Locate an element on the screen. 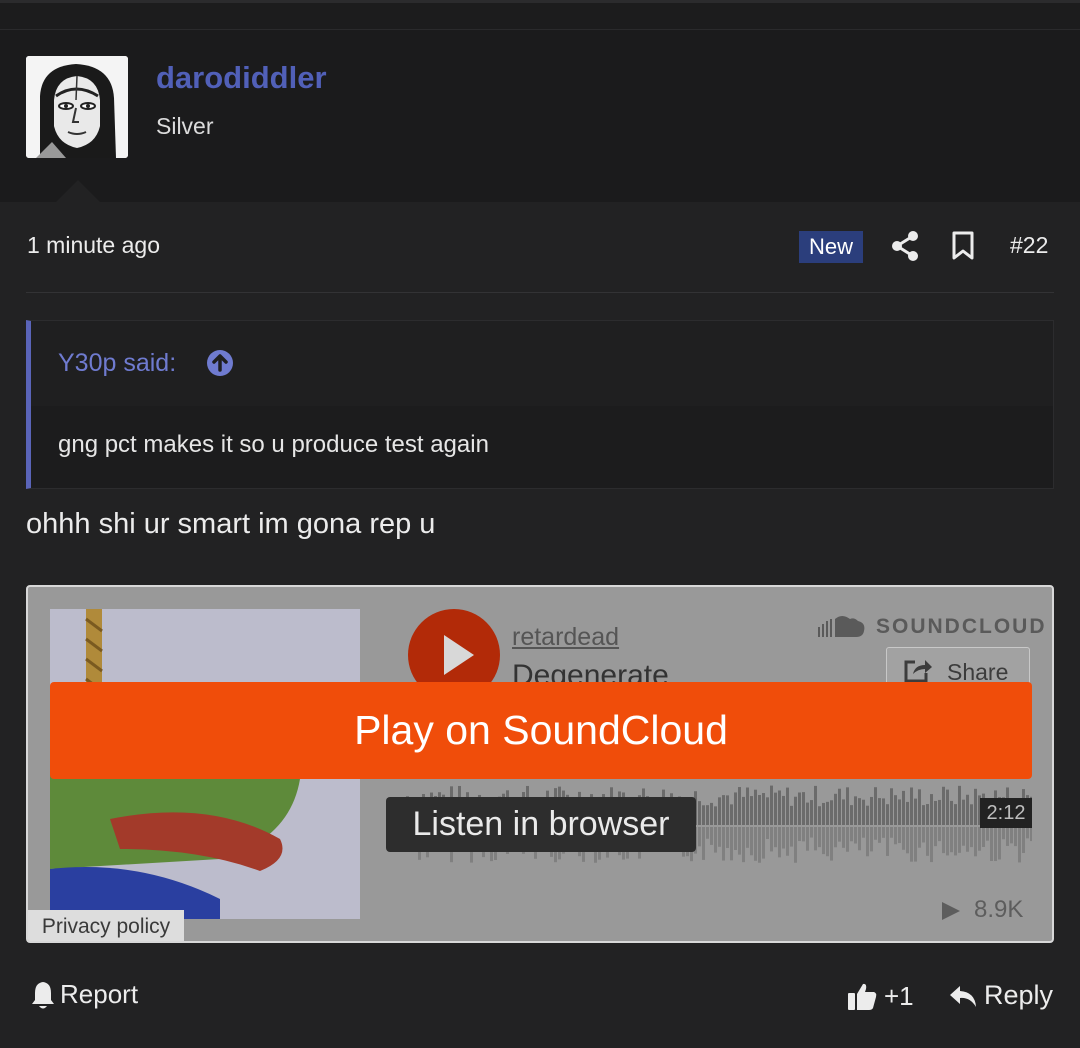 This screenshot has width=1080, height=1048. privacy-policy-link: Privacy policy is located at coordinates (106, 925).